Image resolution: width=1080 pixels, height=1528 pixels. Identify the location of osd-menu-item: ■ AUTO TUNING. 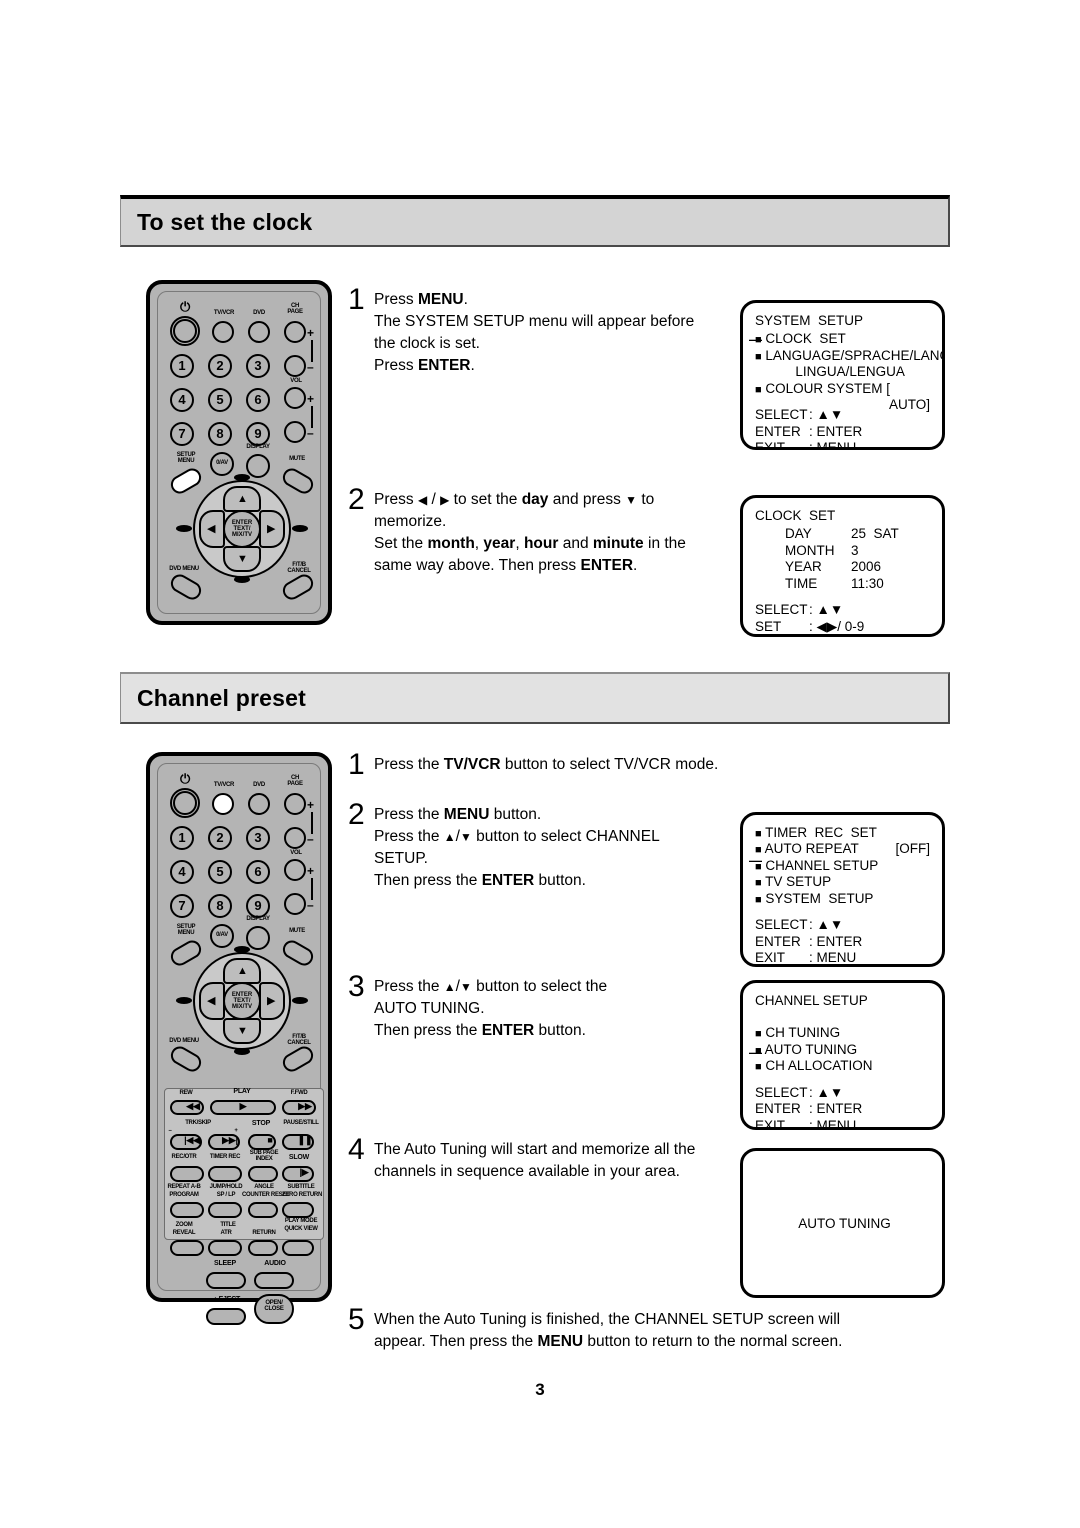
(844, 1050).